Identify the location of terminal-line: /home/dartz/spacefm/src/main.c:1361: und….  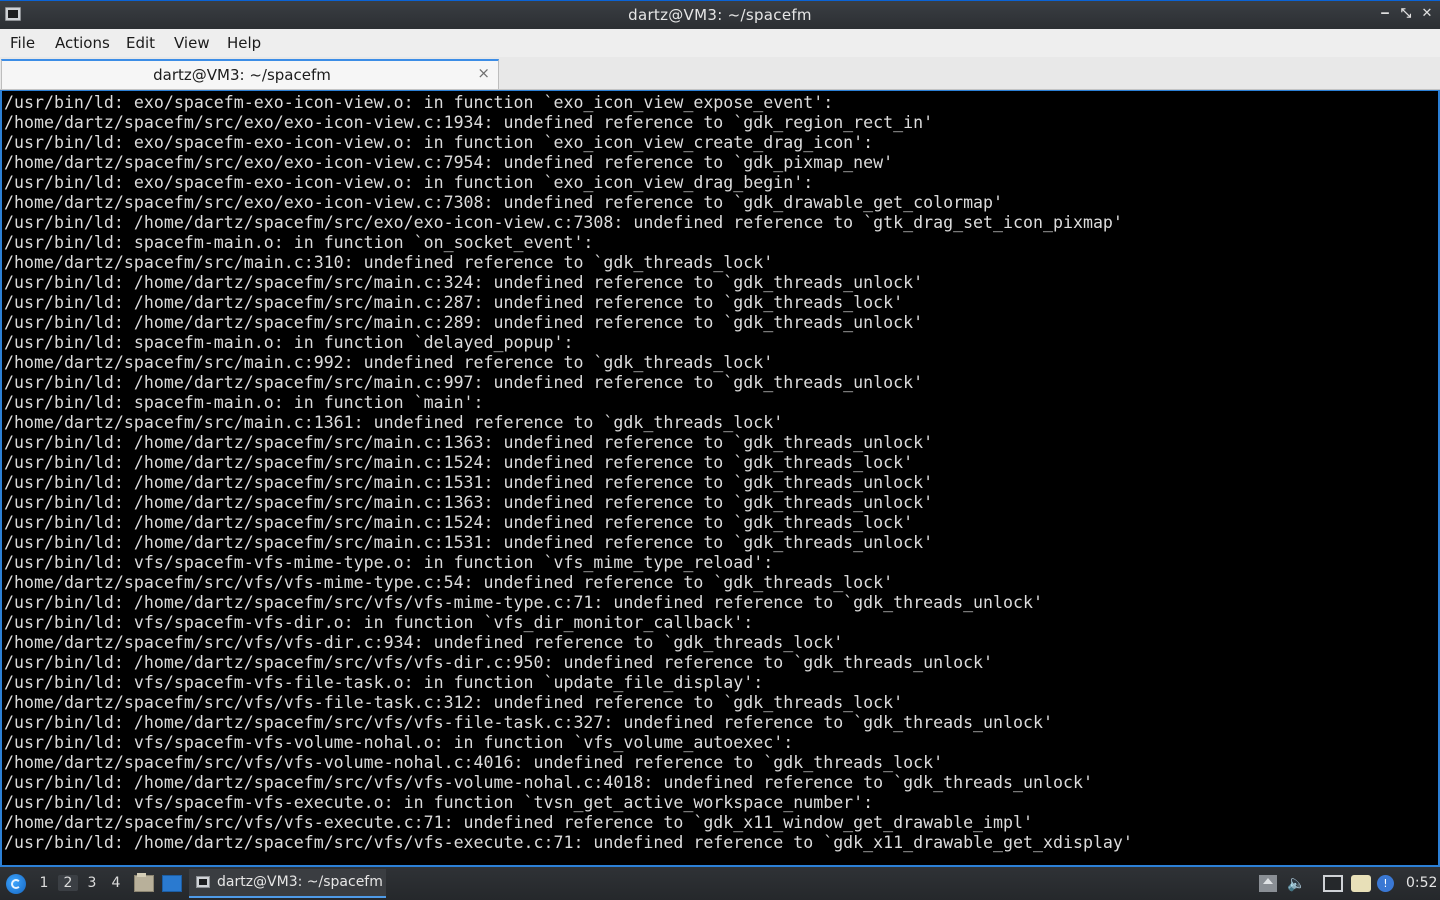
(394, 422).